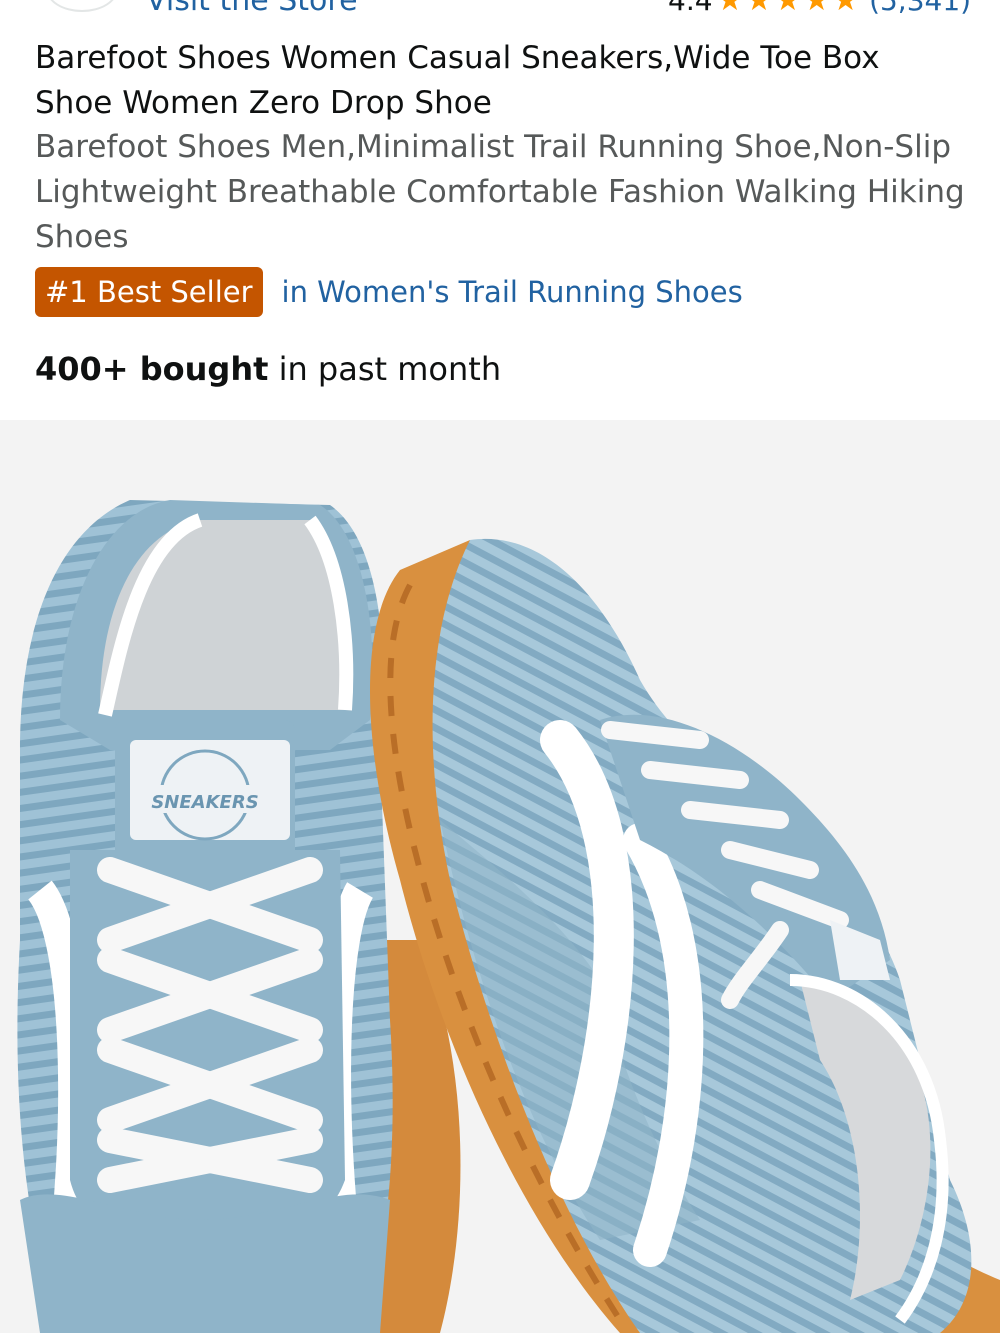  What do you see at coordinates (690, 7) in the screenshot?
I see `rating-value: 4.4` at bounding box center [690, 7].